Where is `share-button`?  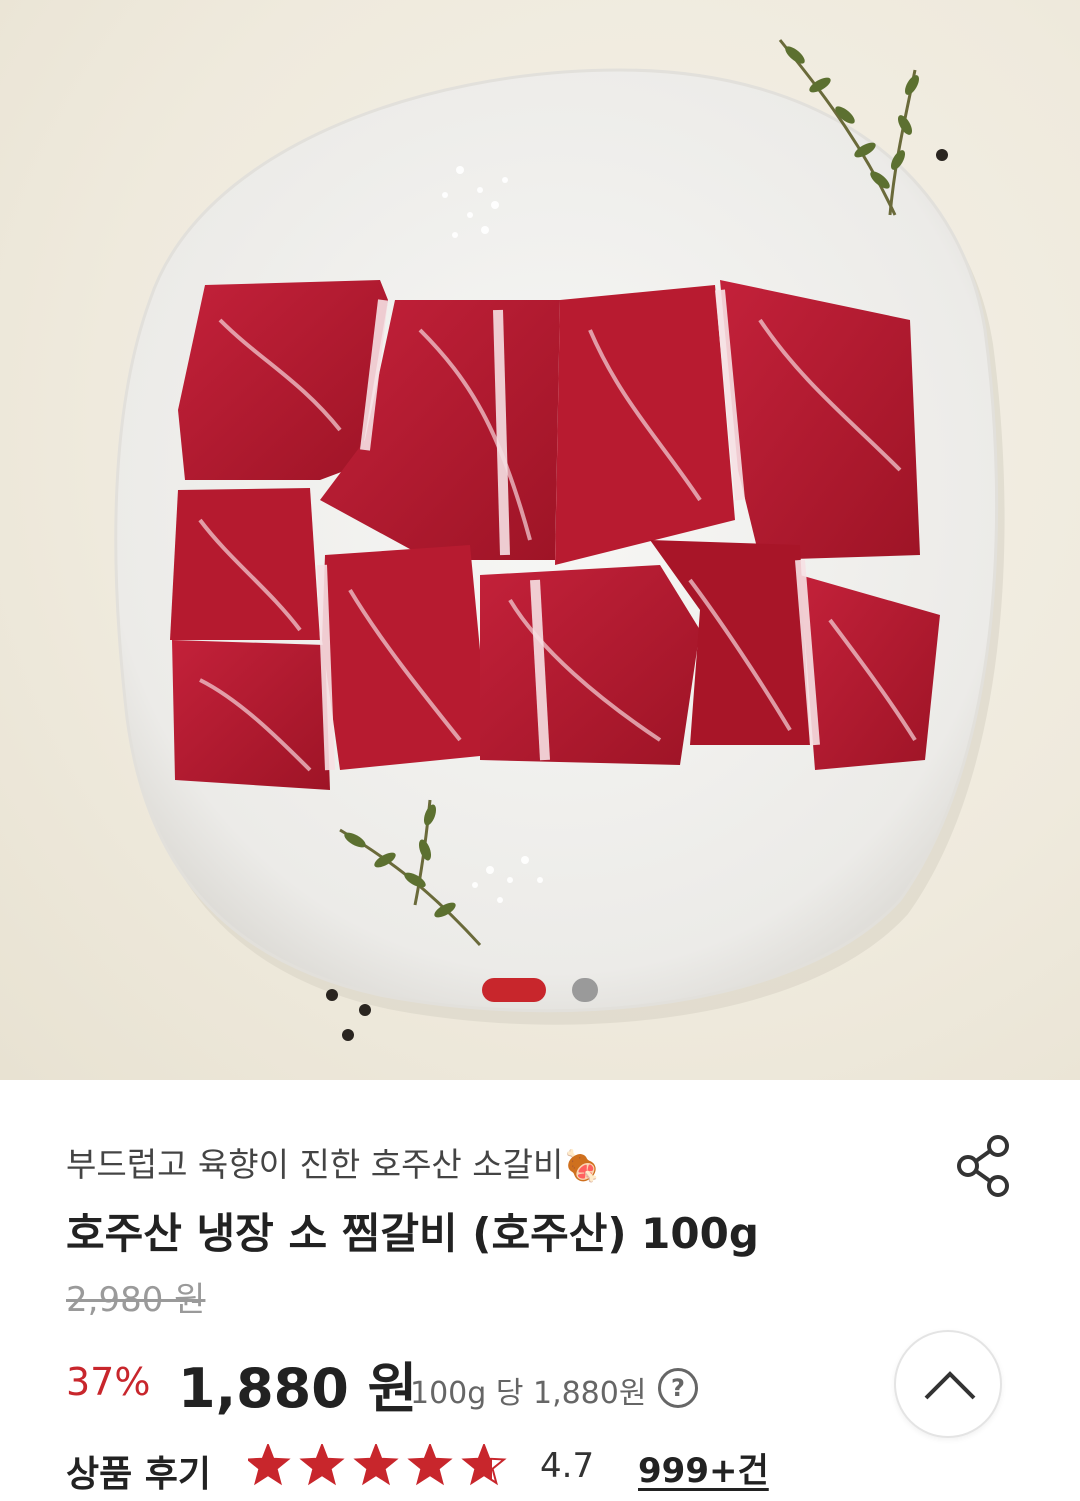 share-button is located at coordinates (984, 1166).